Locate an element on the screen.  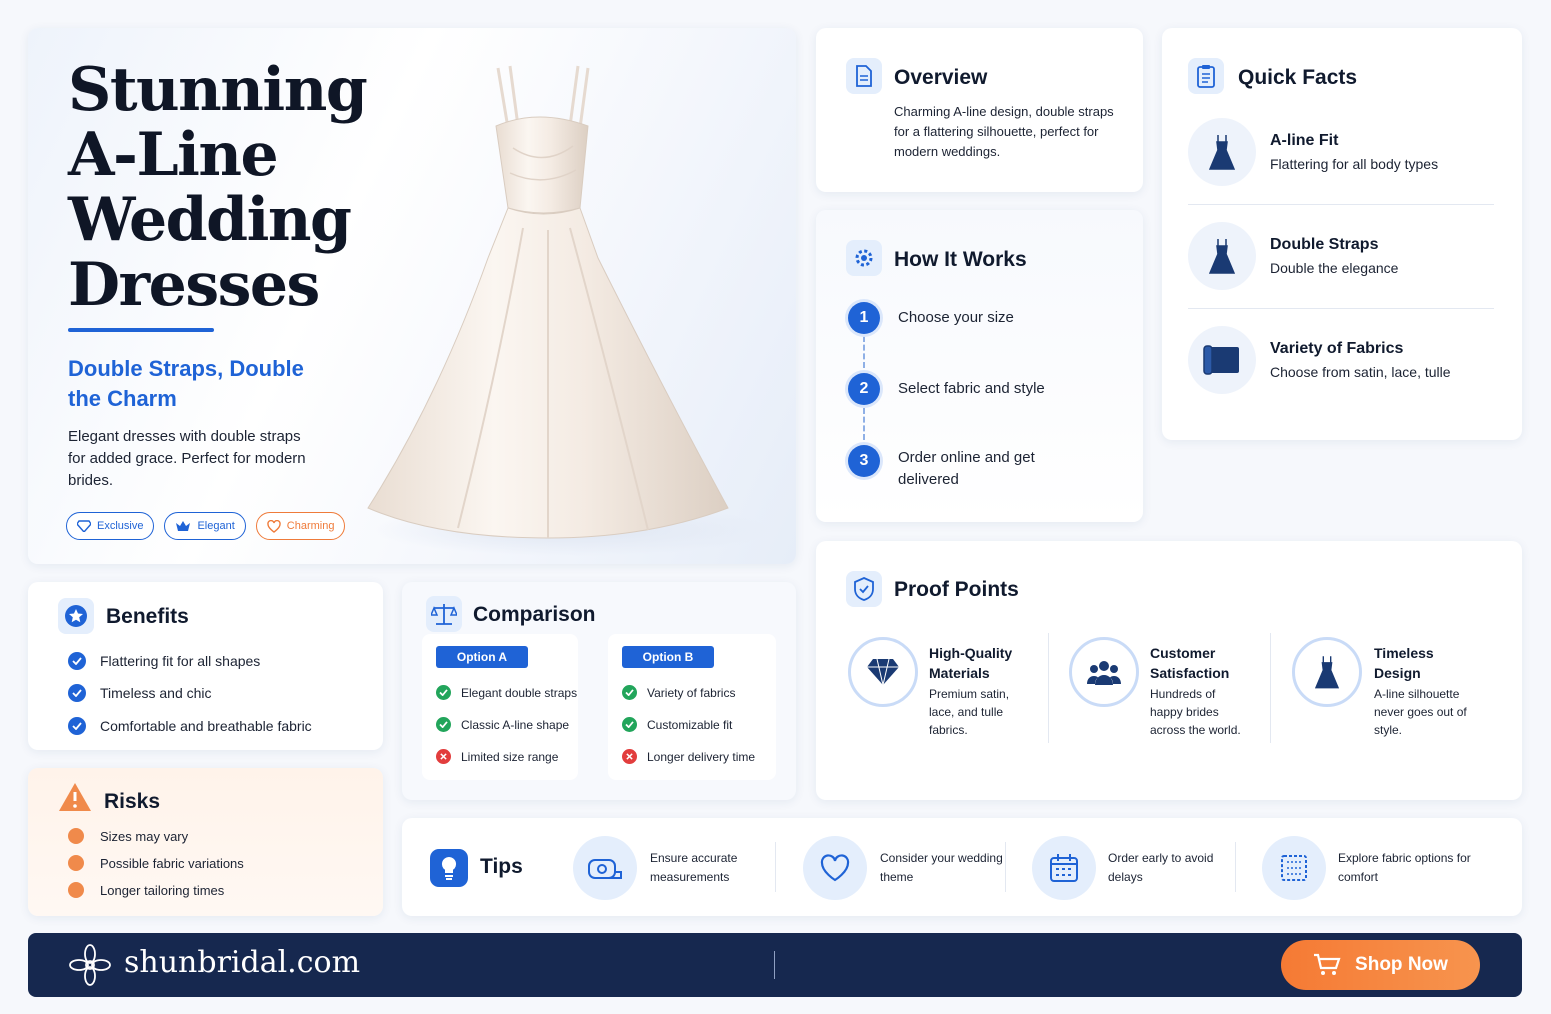
diamond-icon is located at coordinates (883, 672).